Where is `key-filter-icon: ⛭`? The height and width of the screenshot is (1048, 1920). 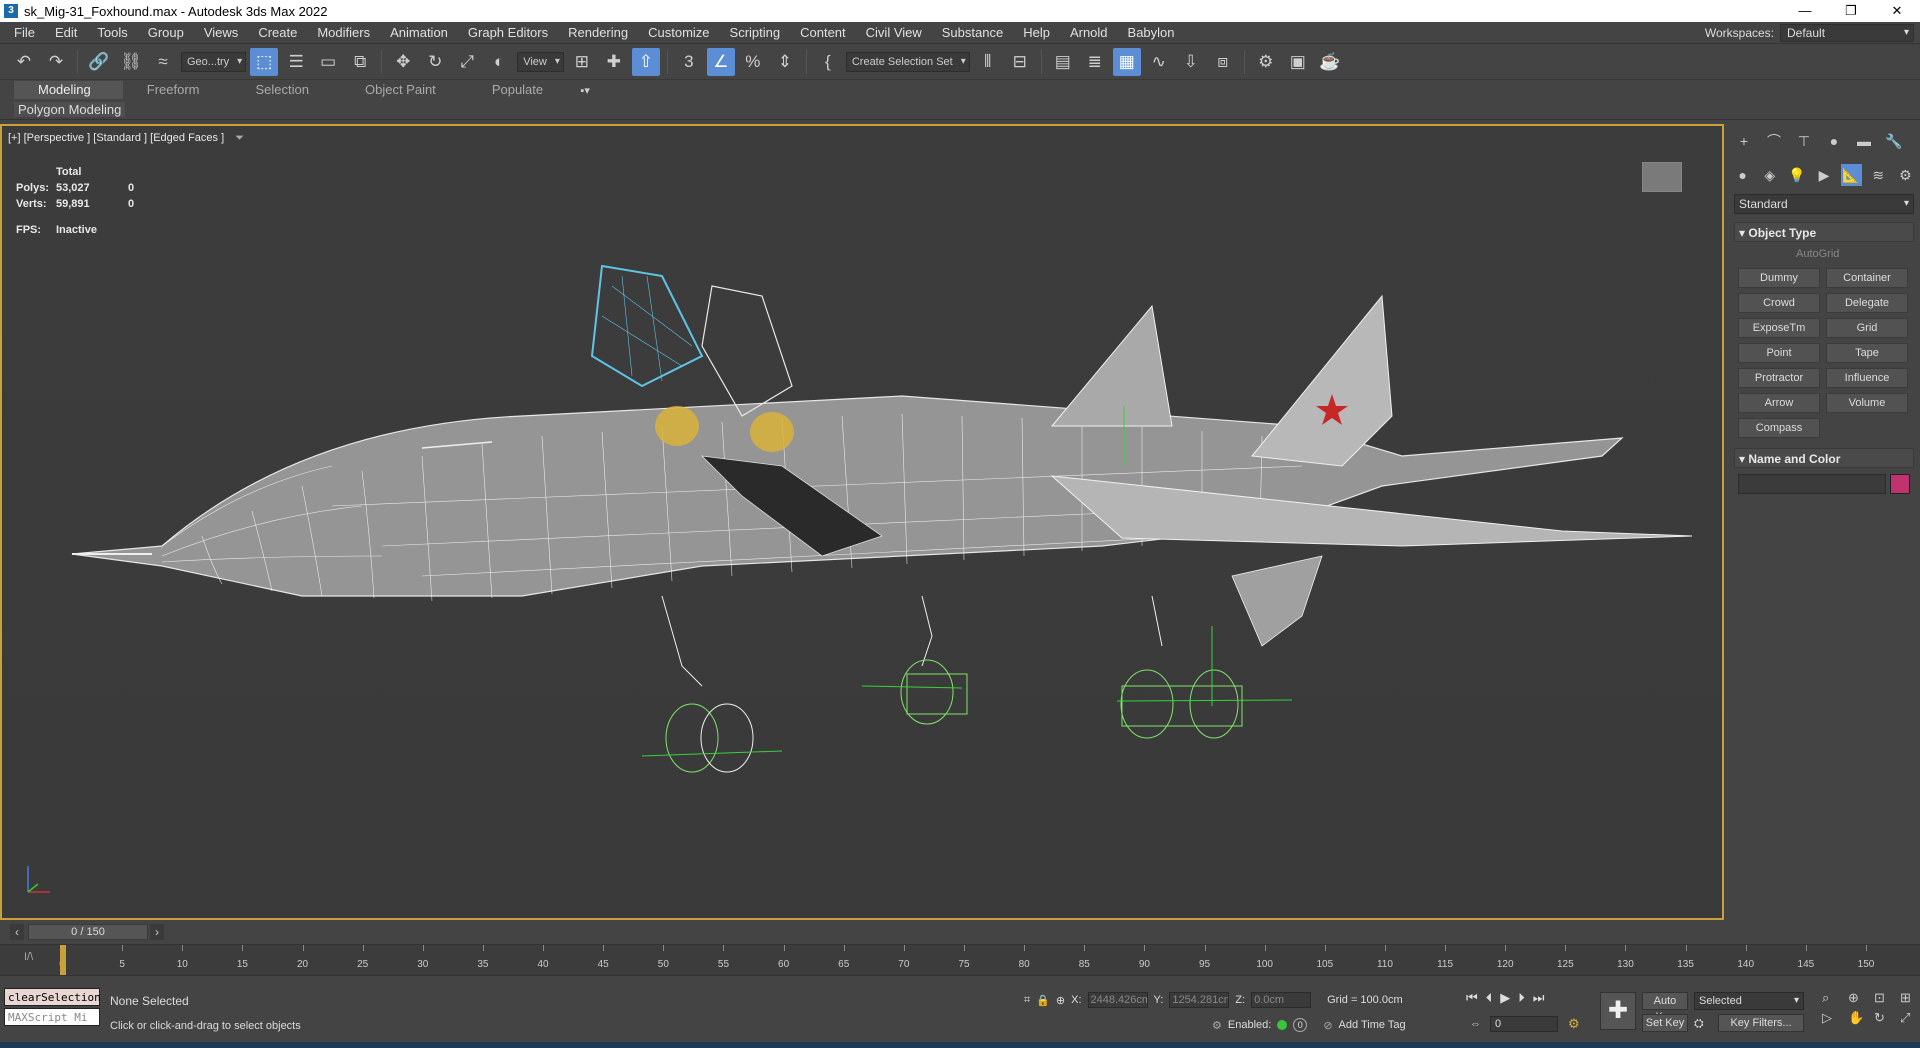 key-filter-icon: ⛭ is located at coordinates (1699, 1023).